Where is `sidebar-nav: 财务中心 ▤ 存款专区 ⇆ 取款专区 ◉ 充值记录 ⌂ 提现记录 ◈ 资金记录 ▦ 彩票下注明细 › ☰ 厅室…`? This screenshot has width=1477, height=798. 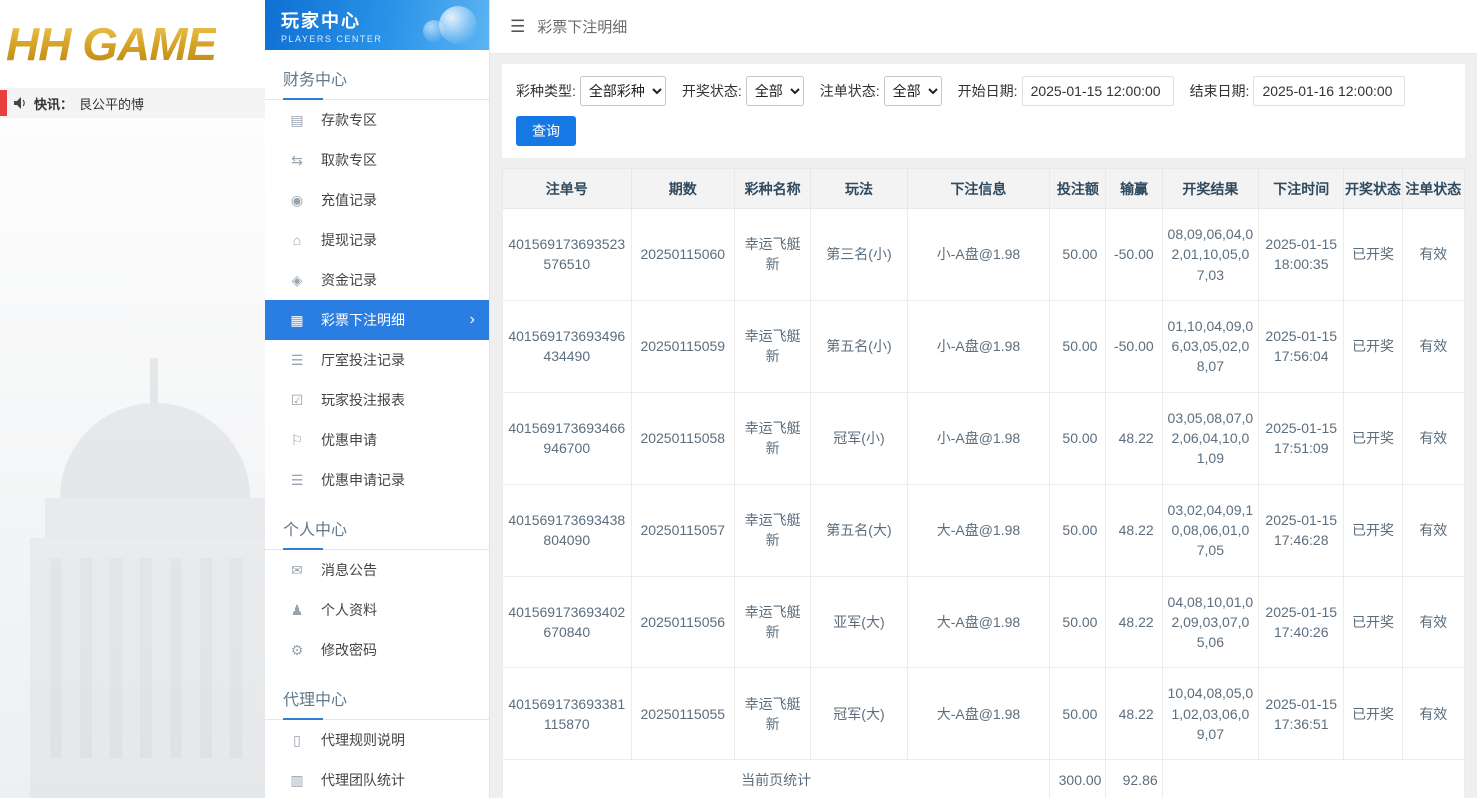 sidebar-nav: 财务中心 ▤ 存款专区 ⇆ 取款专区 ◉ 充值记录 ⌂ 提现记录 ◈ 资金记录 ▦ 彩票下注明细 › ☰ 厅室… is located at coordinates (377, 424).